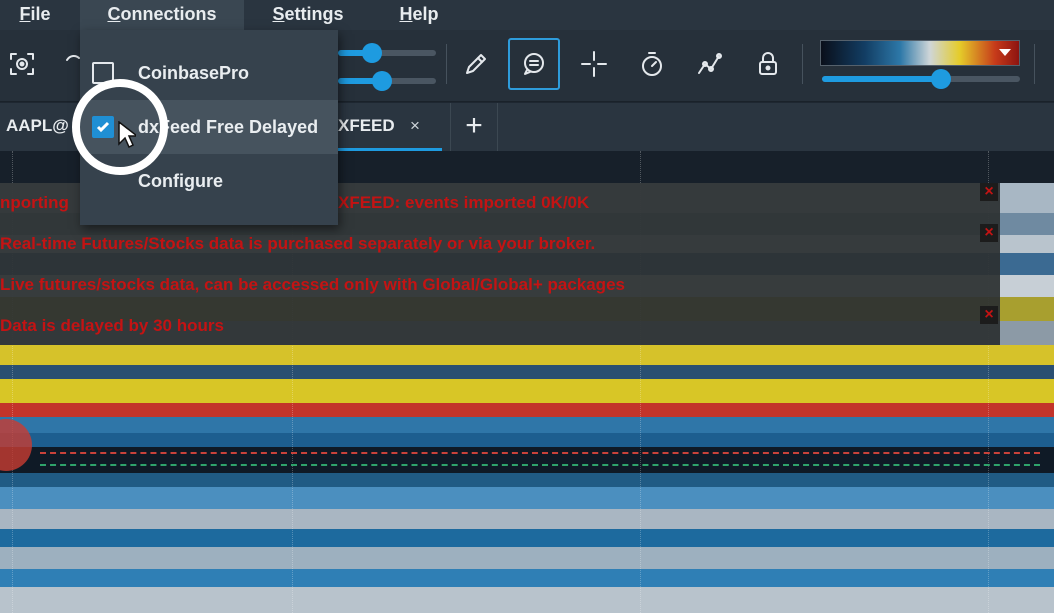  I want to click on slider-bottom, so click(387, 81).